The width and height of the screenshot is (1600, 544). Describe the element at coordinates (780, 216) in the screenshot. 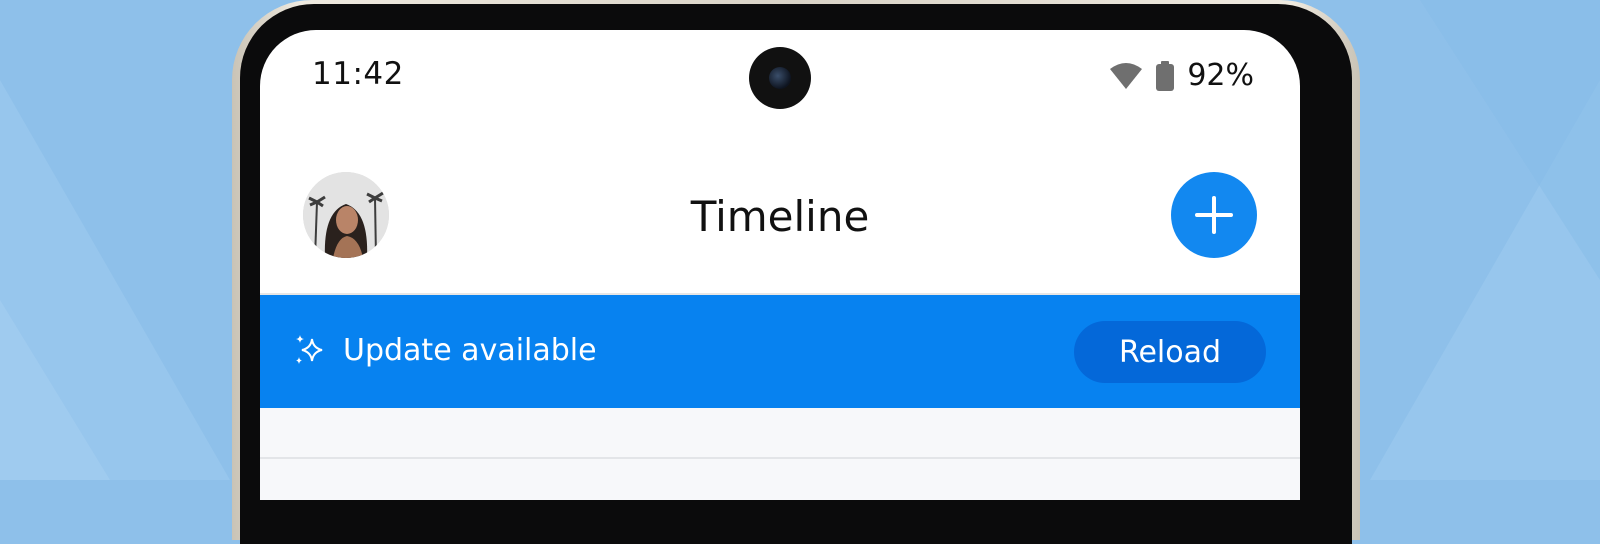

I see `page-title: Timeline` at that location.